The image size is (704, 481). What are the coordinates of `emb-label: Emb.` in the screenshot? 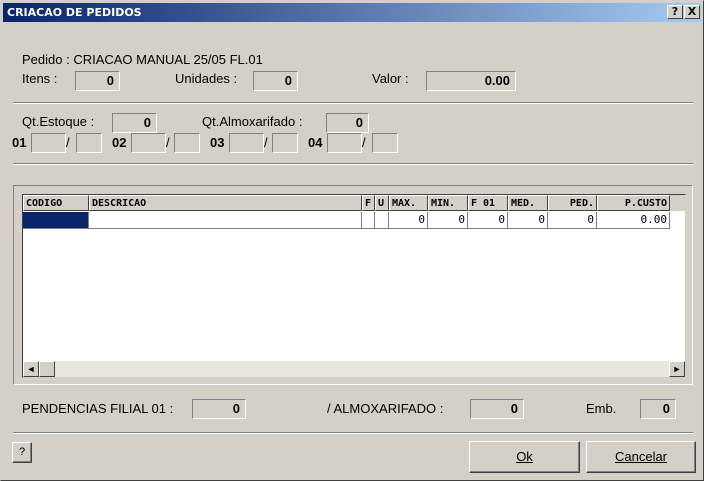 It's located at (601, 408).